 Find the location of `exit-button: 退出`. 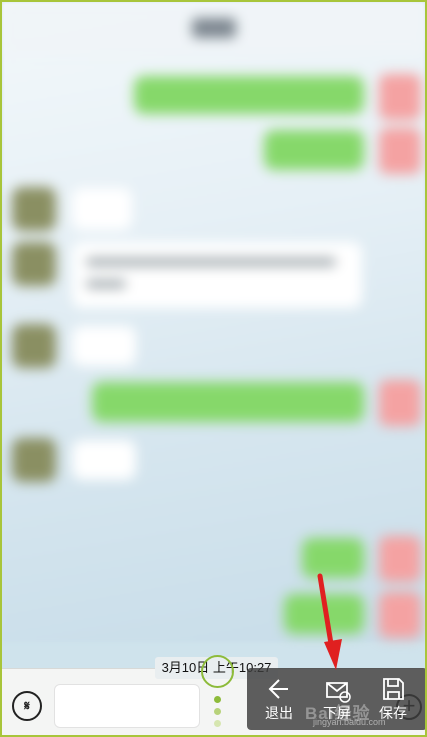

exit-button: 退出 is located at coordinates (279, 699).